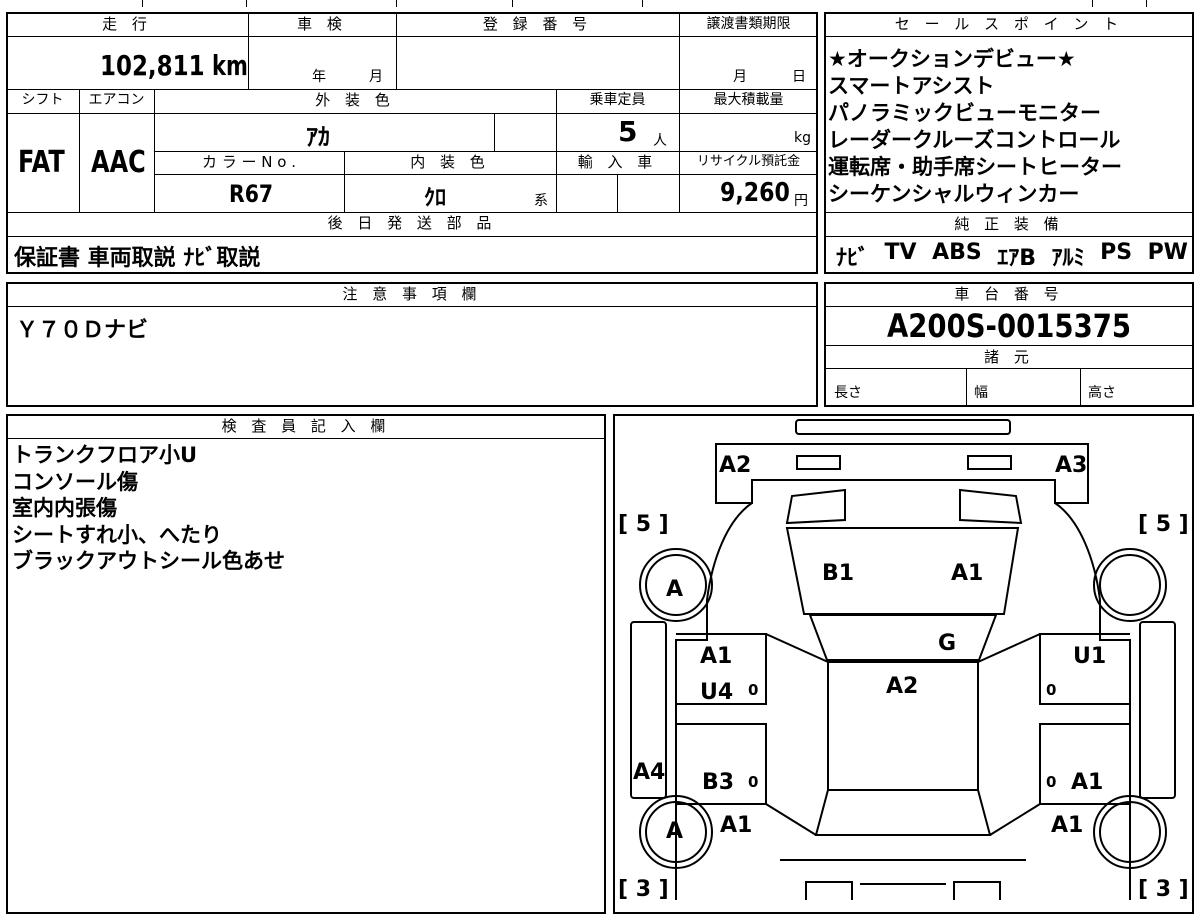  I want to click on equipment-item: PW, so click(1167, 252).